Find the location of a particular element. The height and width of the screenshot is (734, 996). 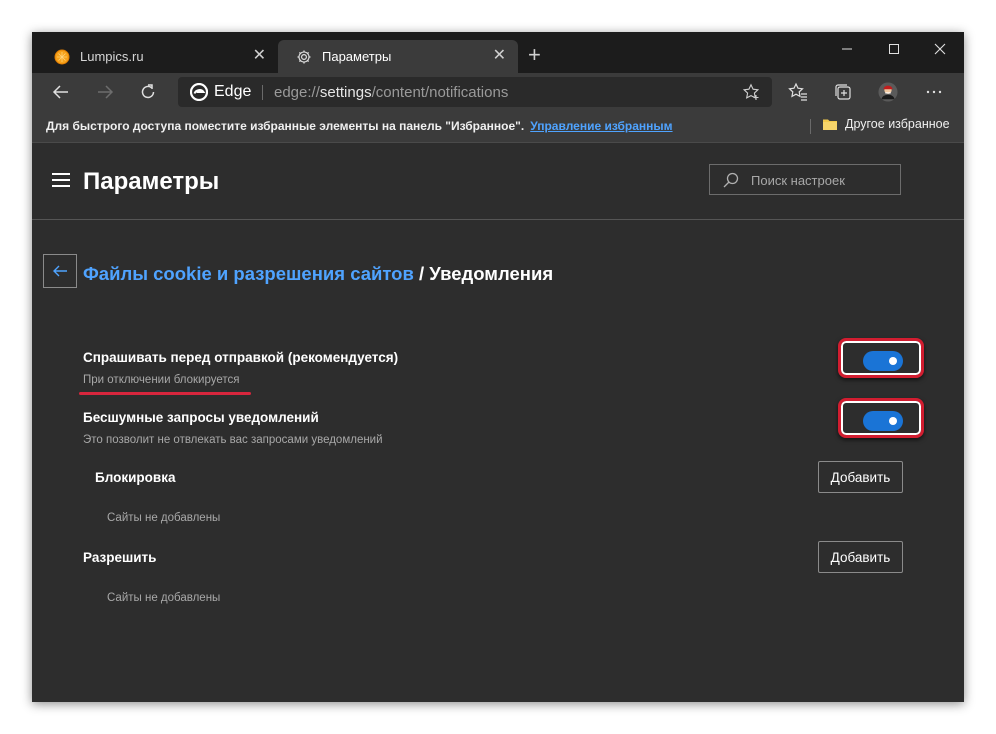

url-text: edge://settings/content/notifications is located at coordinates (391, 92).